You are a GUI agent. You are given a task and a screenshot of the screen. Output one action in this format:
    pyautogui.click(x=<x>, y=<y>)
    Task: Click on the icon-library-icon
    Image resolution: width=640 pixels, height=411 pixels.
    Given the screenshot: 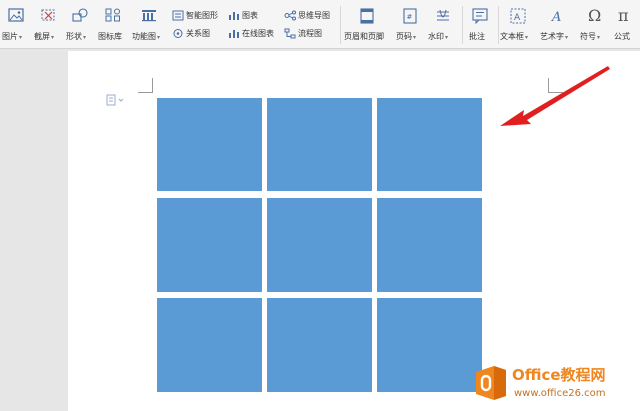 What is the action you would take?
    pyautogui.click(x=112, y=15)
    